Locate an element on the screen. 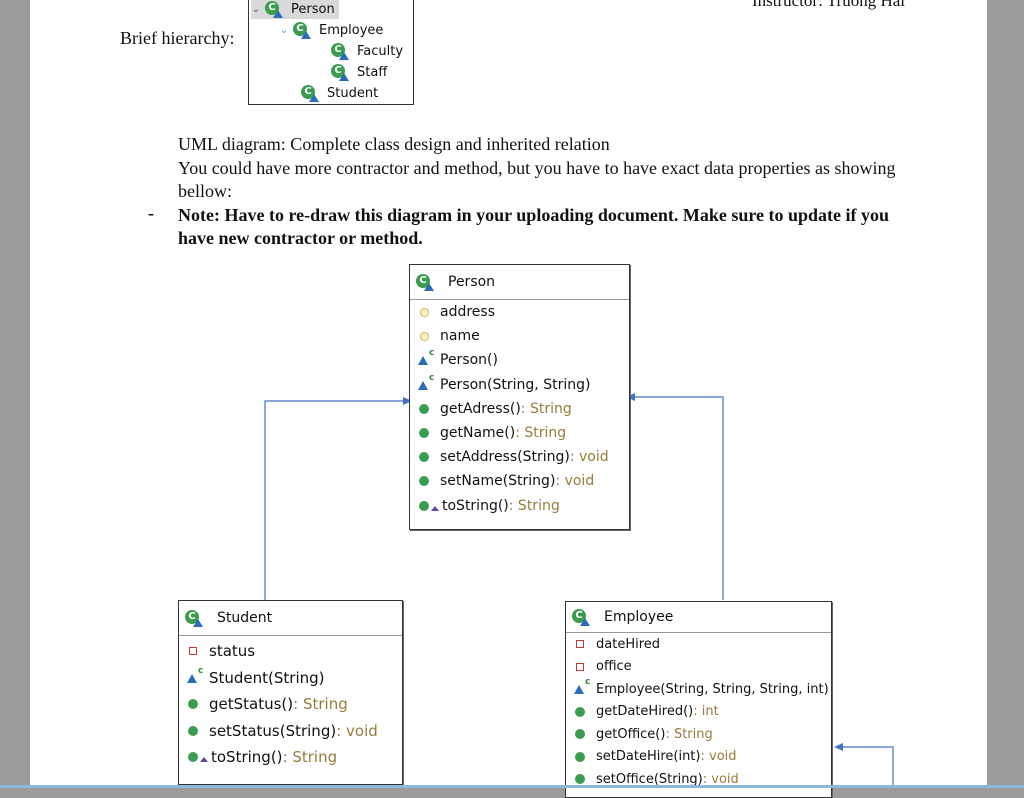  class-member: Person() is located at coordinates (519, 360).